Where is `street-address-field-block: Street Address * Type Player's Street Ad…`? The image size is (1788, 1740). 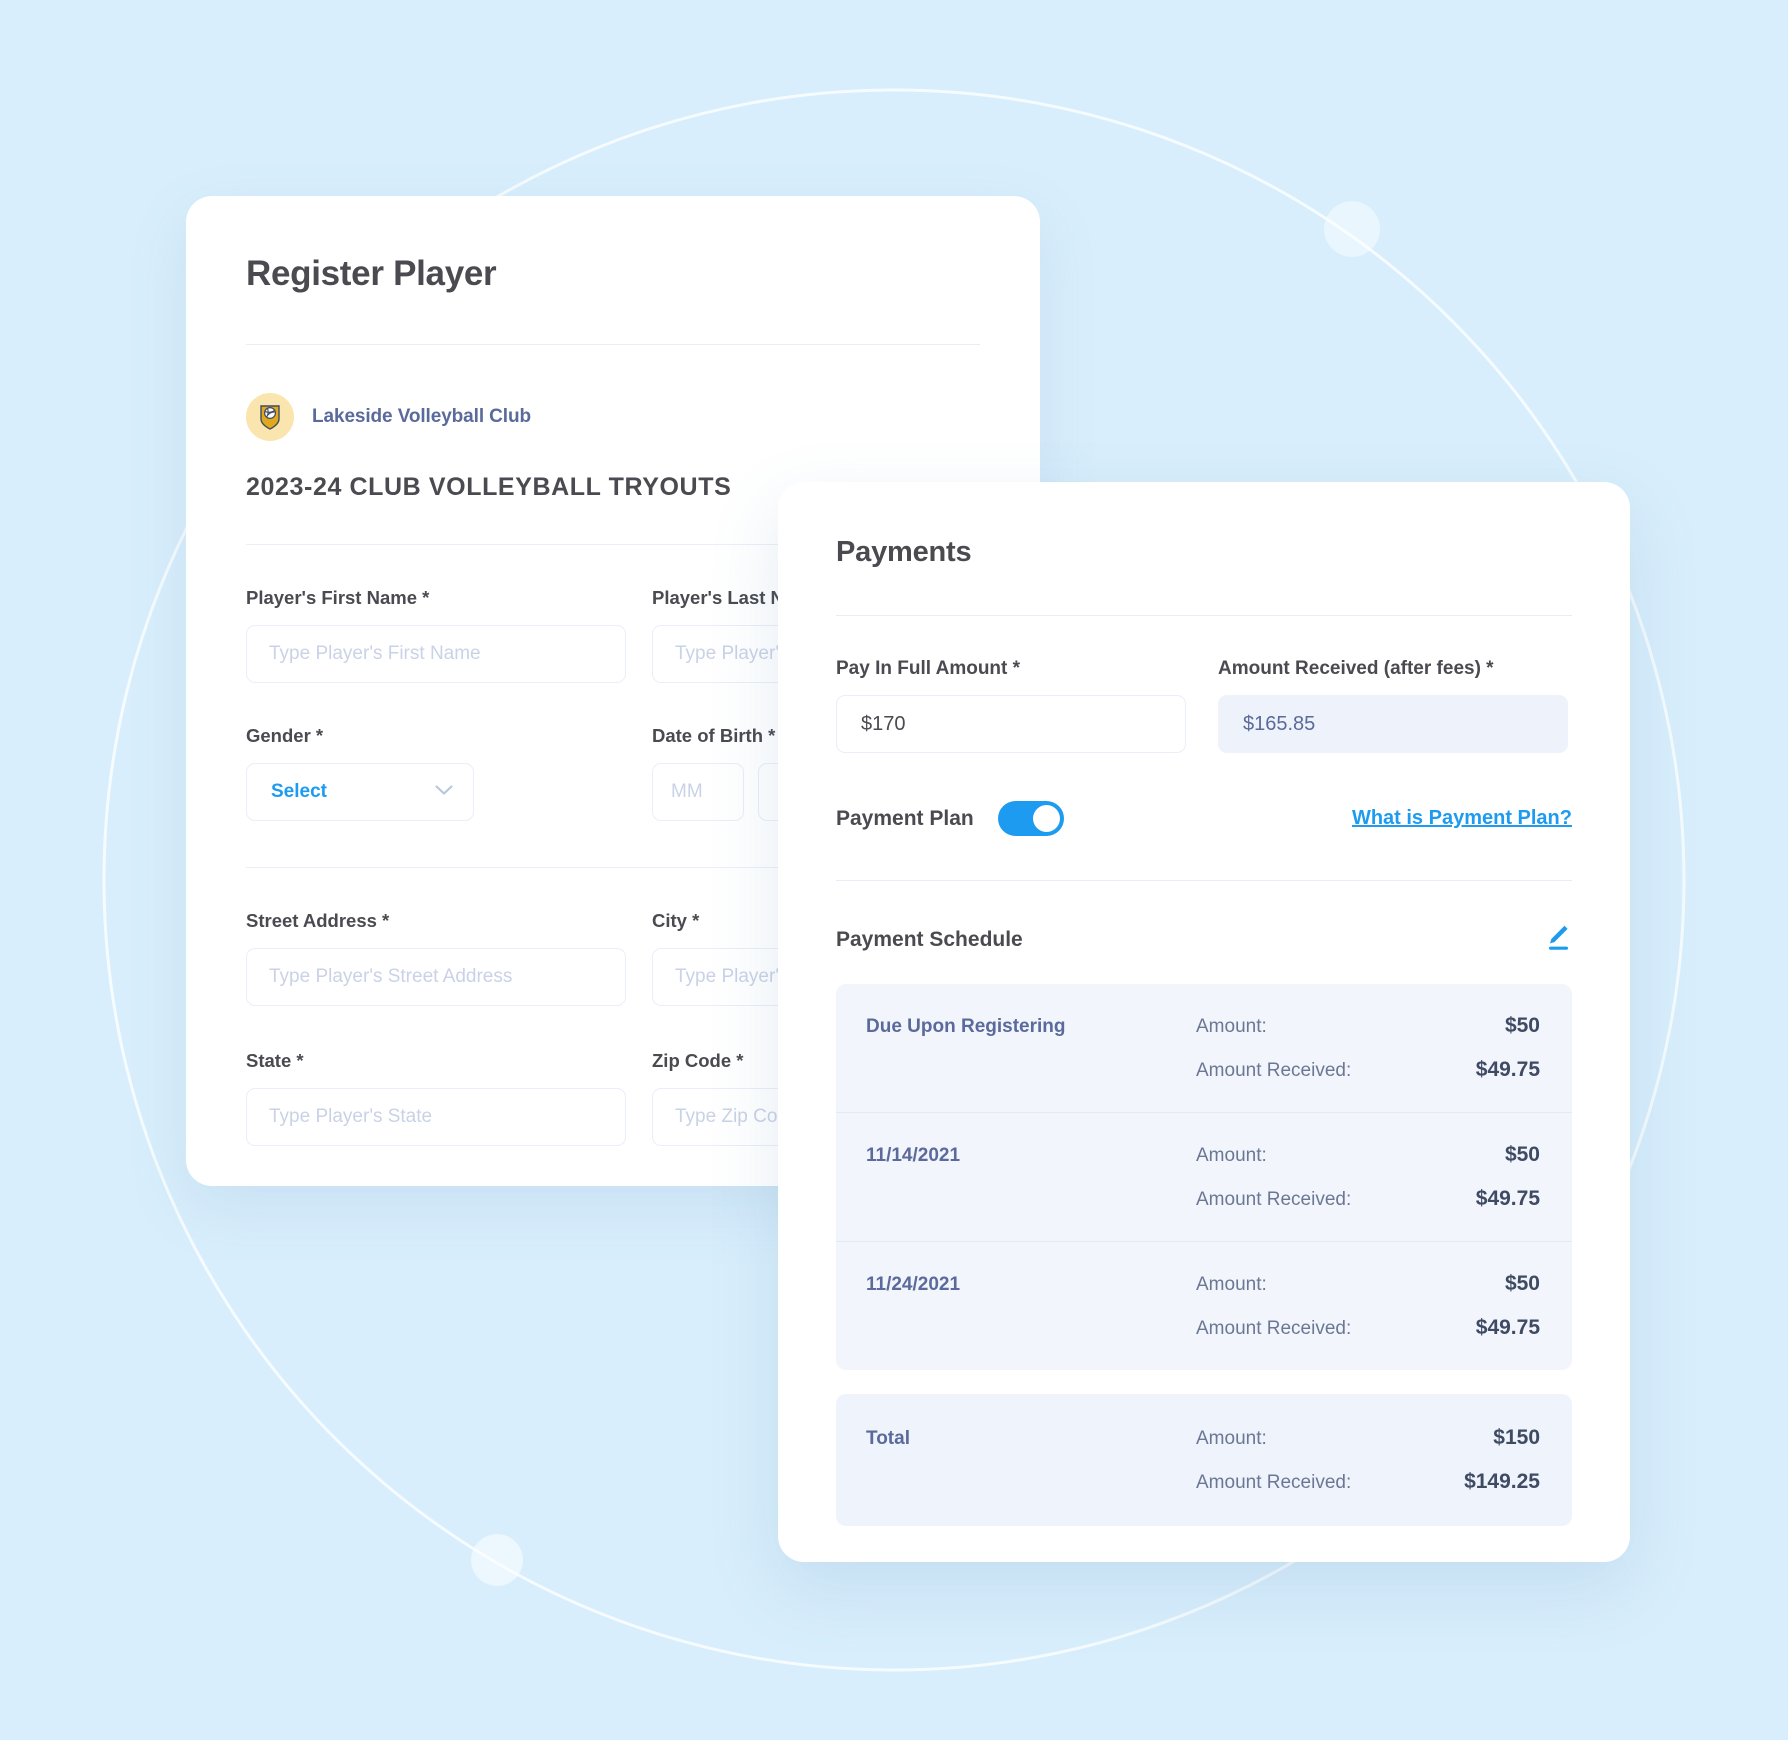 street-address-field-block: Street Address * Type Player's Street Ad… is located at coordinates (436, 958).